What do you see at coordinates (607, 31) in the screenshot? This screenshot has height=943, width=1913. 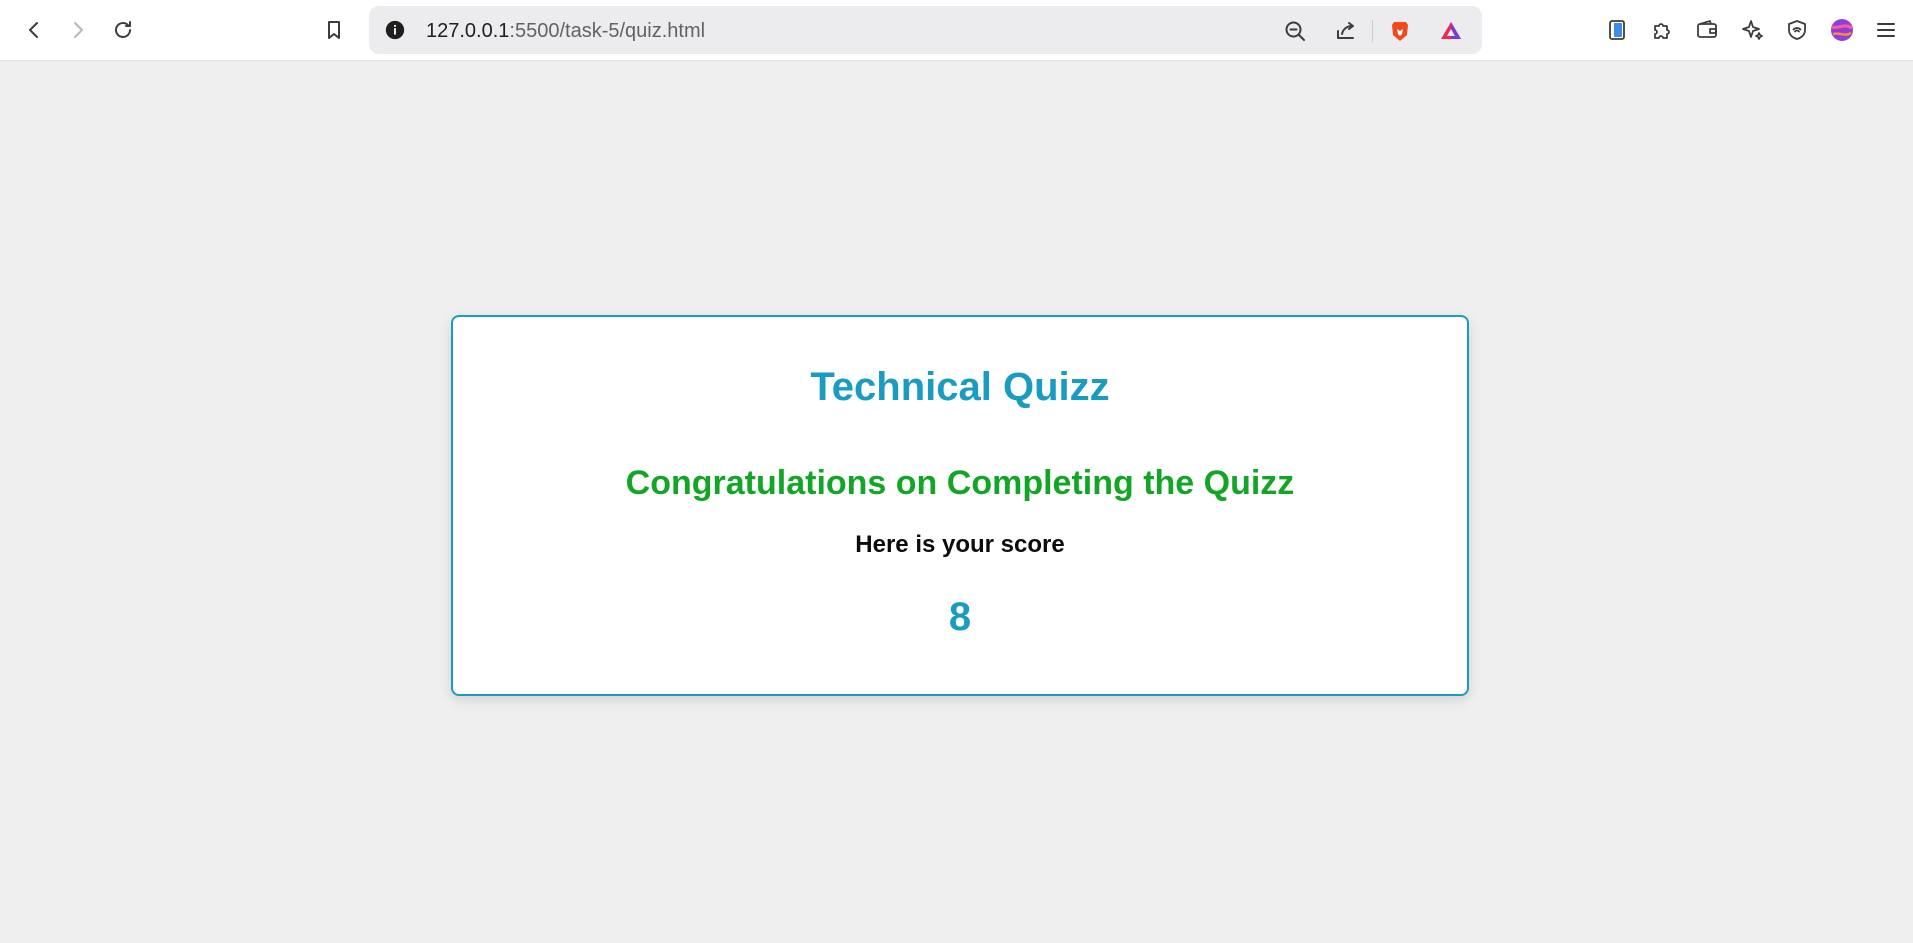 I see `url-path: :5500/task-5/quiz.html` at bounding box center [607, 31].